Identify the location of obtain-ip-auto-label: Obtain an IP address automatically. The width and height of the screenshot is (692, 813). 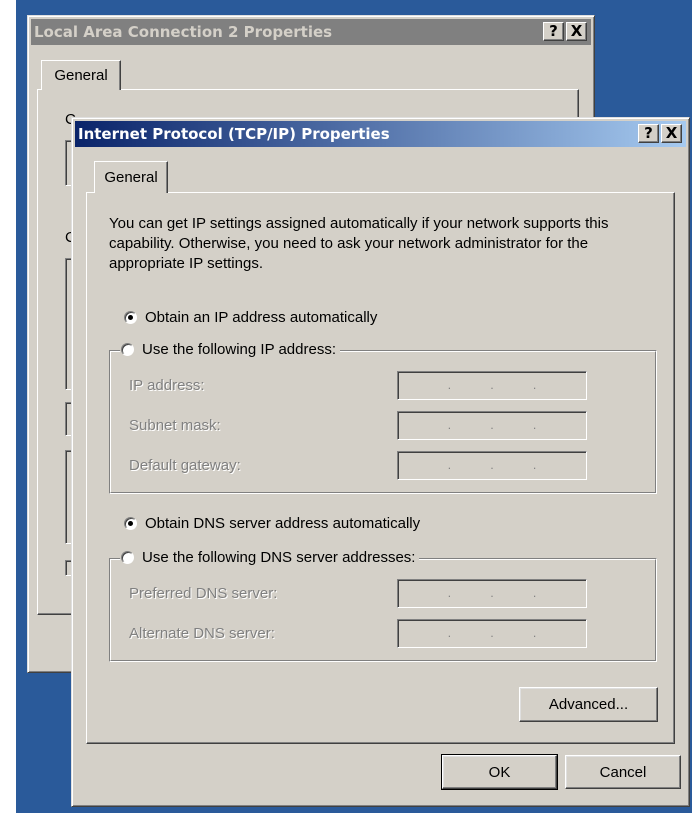
(261, 317).